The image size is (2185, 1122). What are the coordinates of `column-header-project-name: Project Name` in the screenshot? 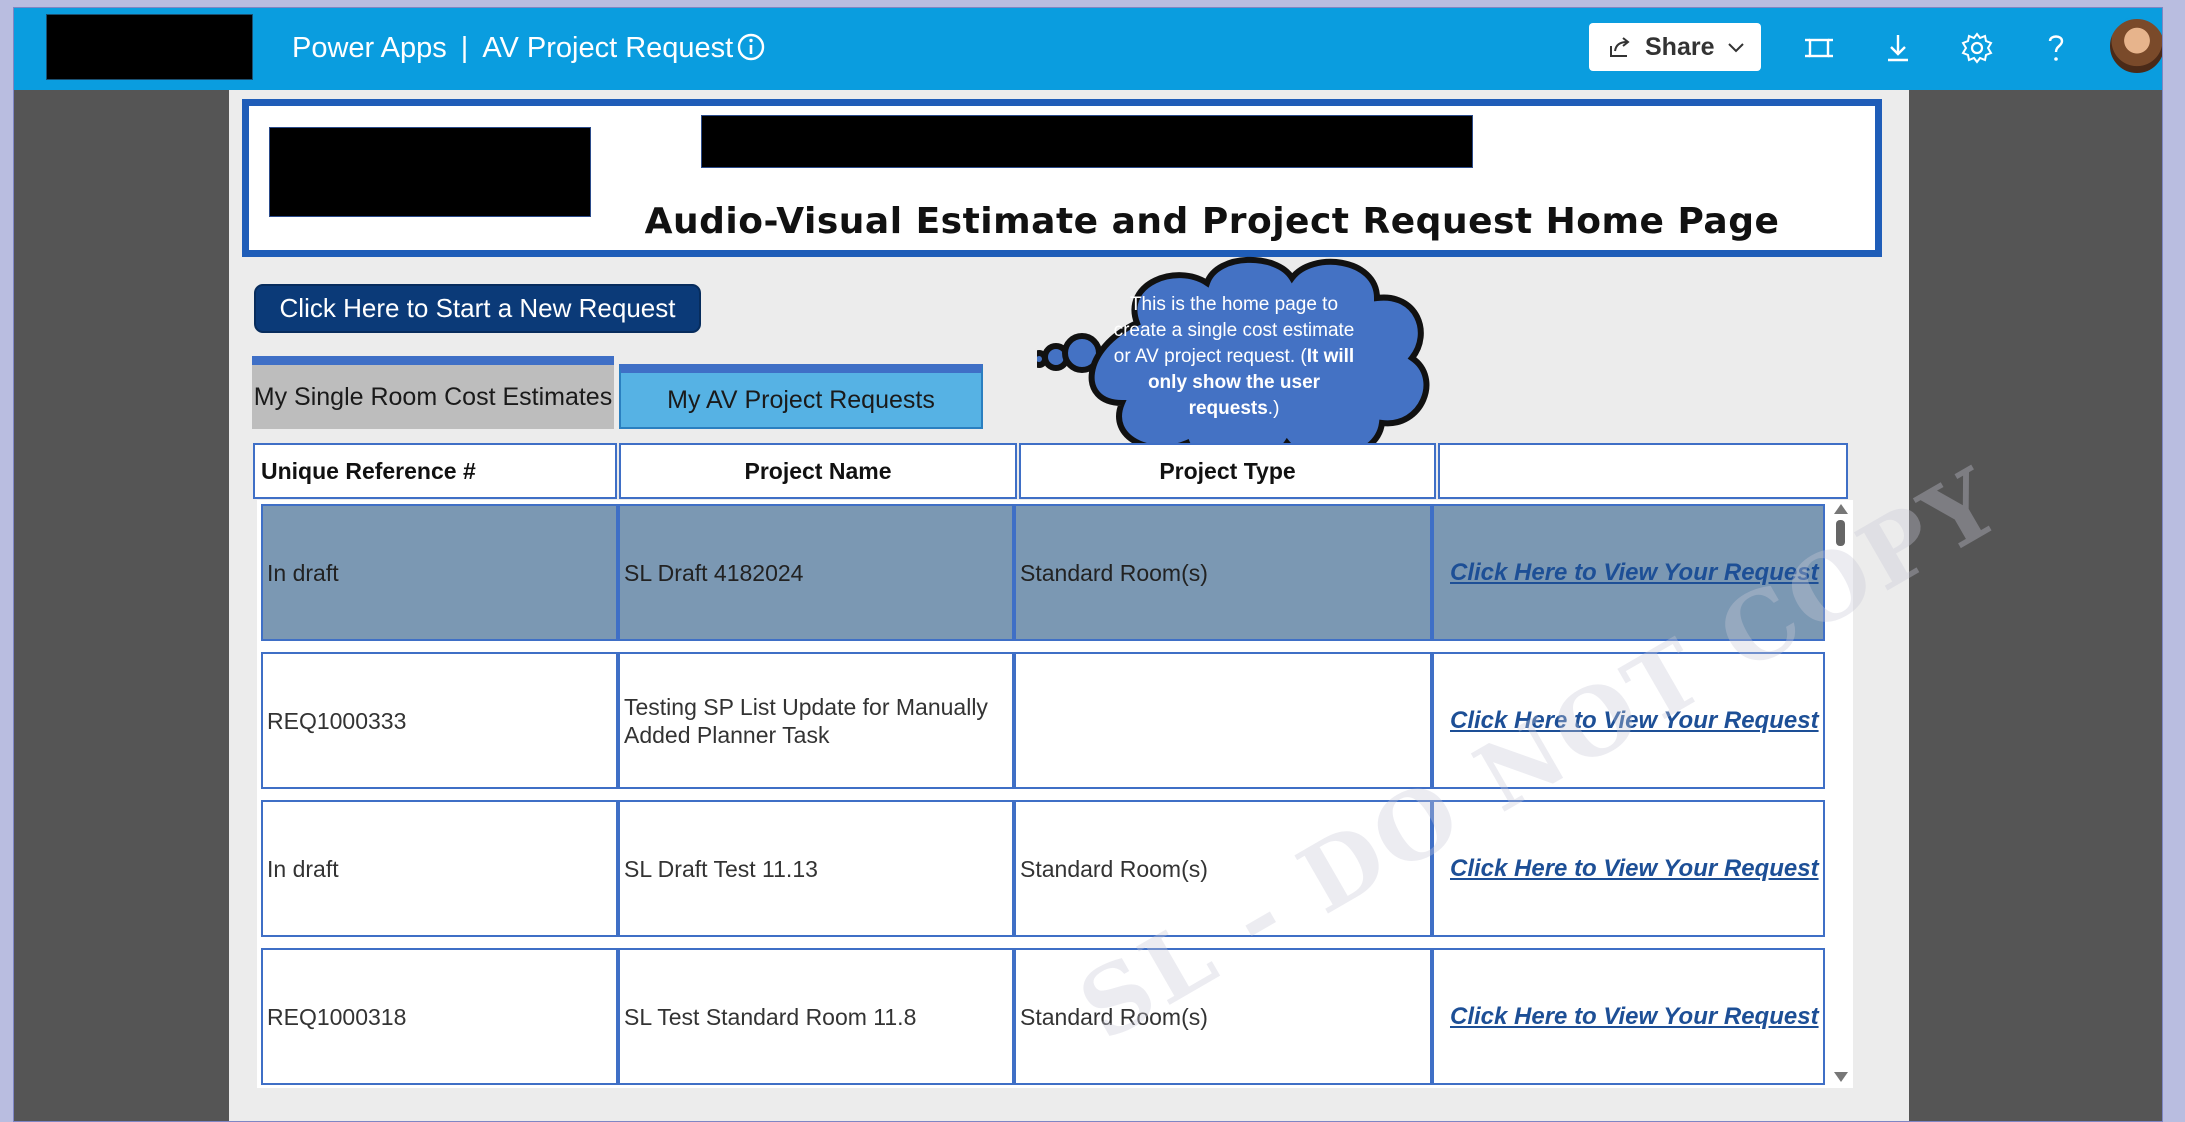 It's located at (818, 471).